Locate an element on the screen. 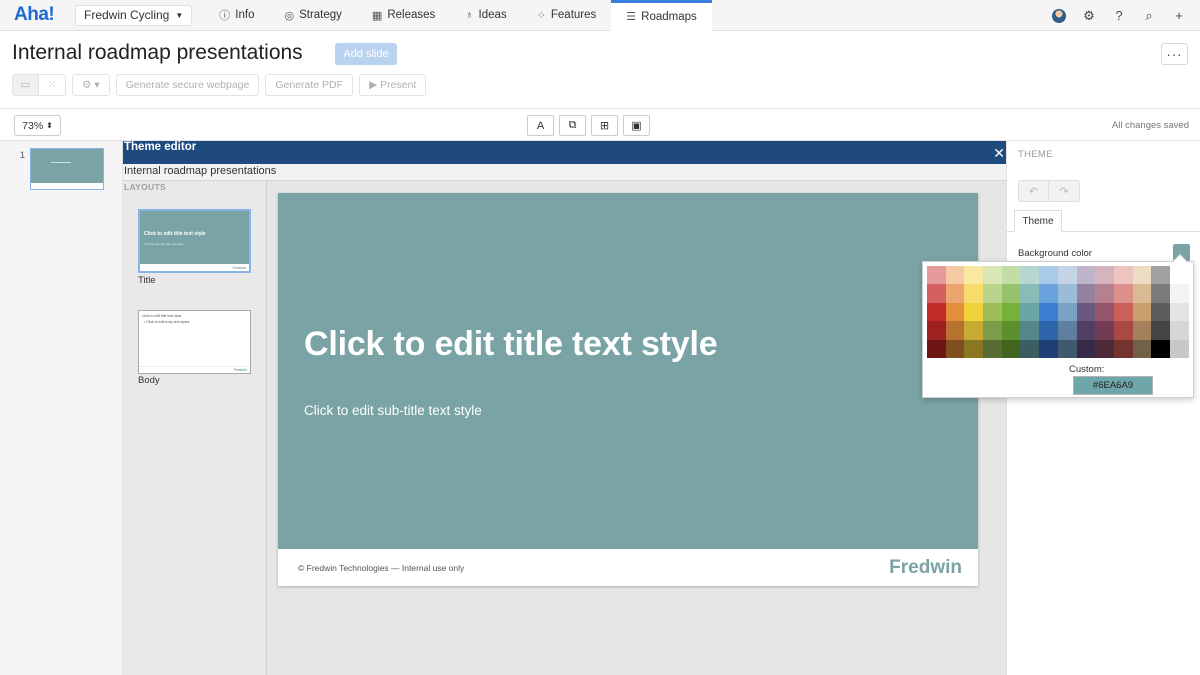 The width and height of the screenshot is (1200, 675). tab-releases: ▦ Releases is located at coordinates (403, 15).